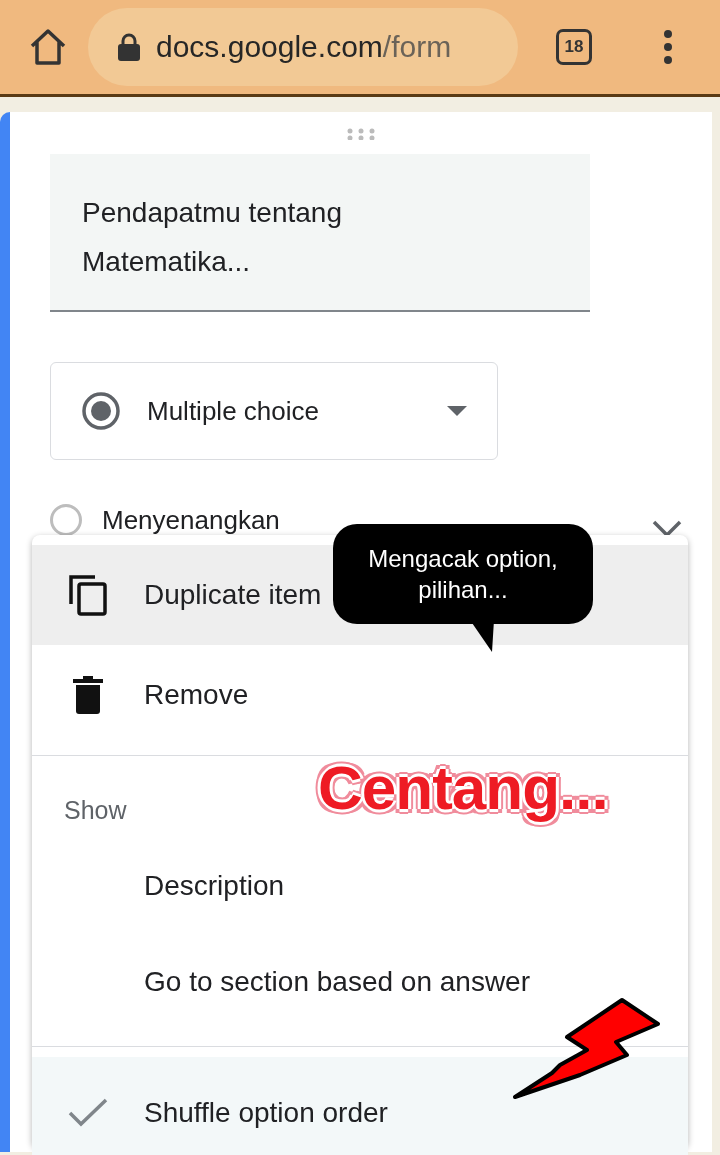 This screenshot has height=1155, width=720. What do you see at coordinates (48, 47) in the screenshot?
I see `home-icon` at bounding box center [48, 47].